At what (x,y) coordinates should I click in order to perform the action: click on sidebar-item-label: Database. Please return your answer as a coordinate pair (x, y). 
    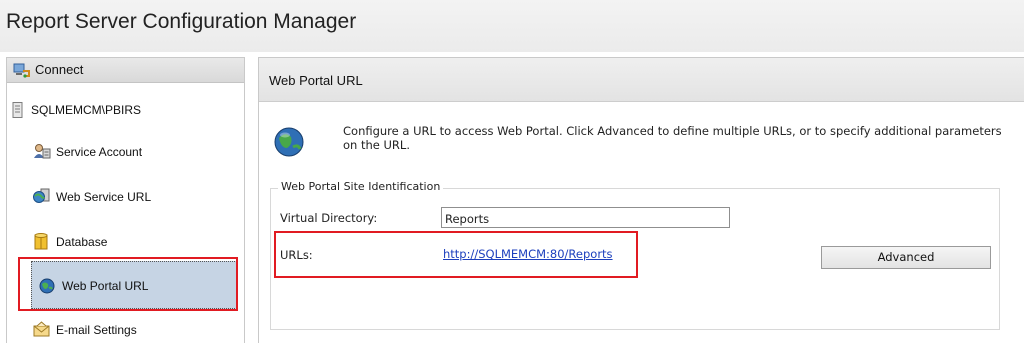
    Looking at the image, I should click on (82, 242).